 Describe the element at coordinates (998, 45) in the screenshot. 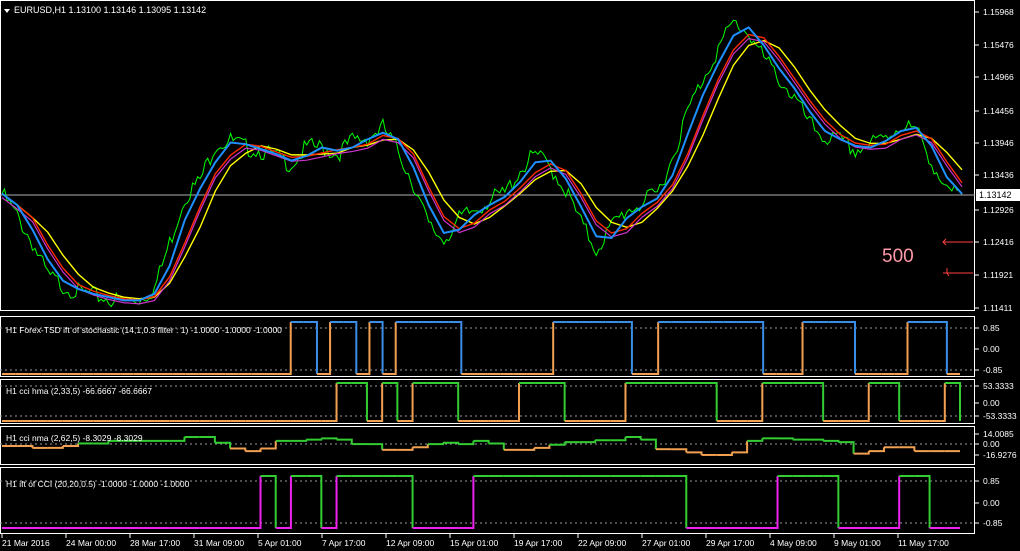

I see `price-tick-label: 1.15476` at that location.